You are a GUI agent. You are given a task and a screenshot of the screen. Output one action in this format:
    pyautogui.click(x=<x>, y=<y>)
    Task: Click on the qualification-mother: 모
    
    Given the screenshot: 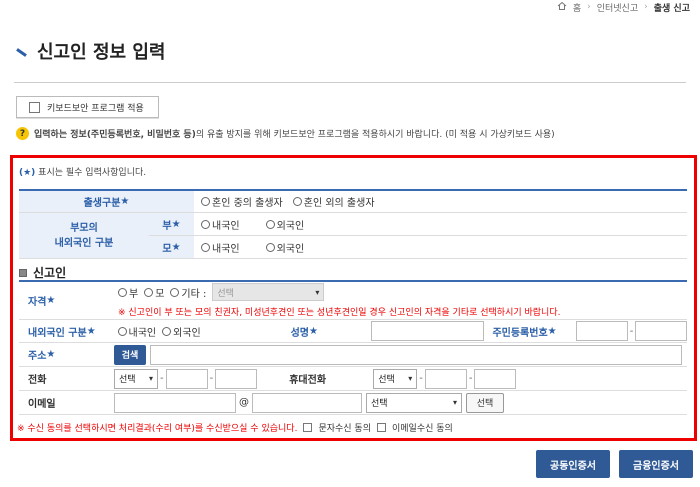 What is the action you would take?
    pyautogui.click(x=154, y=292)
    